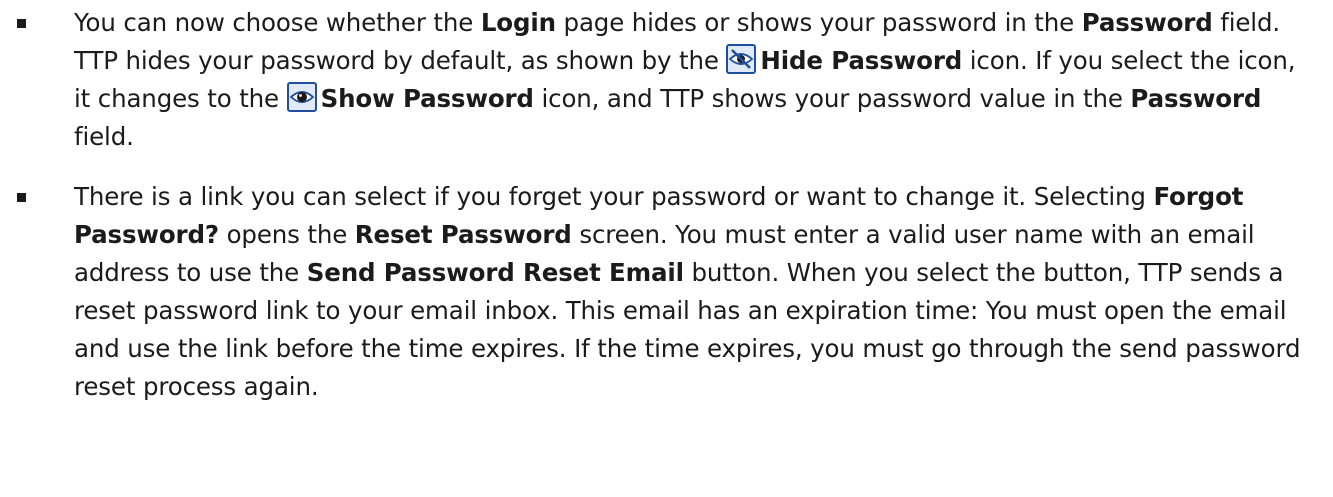  I want to click on eye-slash-icon, so click(741, 59).